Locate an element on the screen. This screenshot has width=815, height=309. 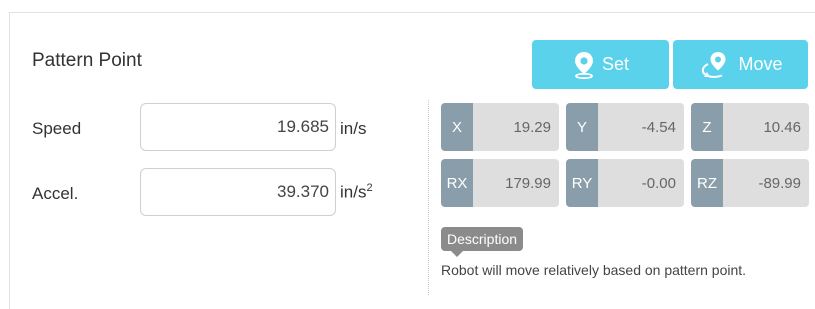
speed-label: Speed is located at coordinates (57, 128).